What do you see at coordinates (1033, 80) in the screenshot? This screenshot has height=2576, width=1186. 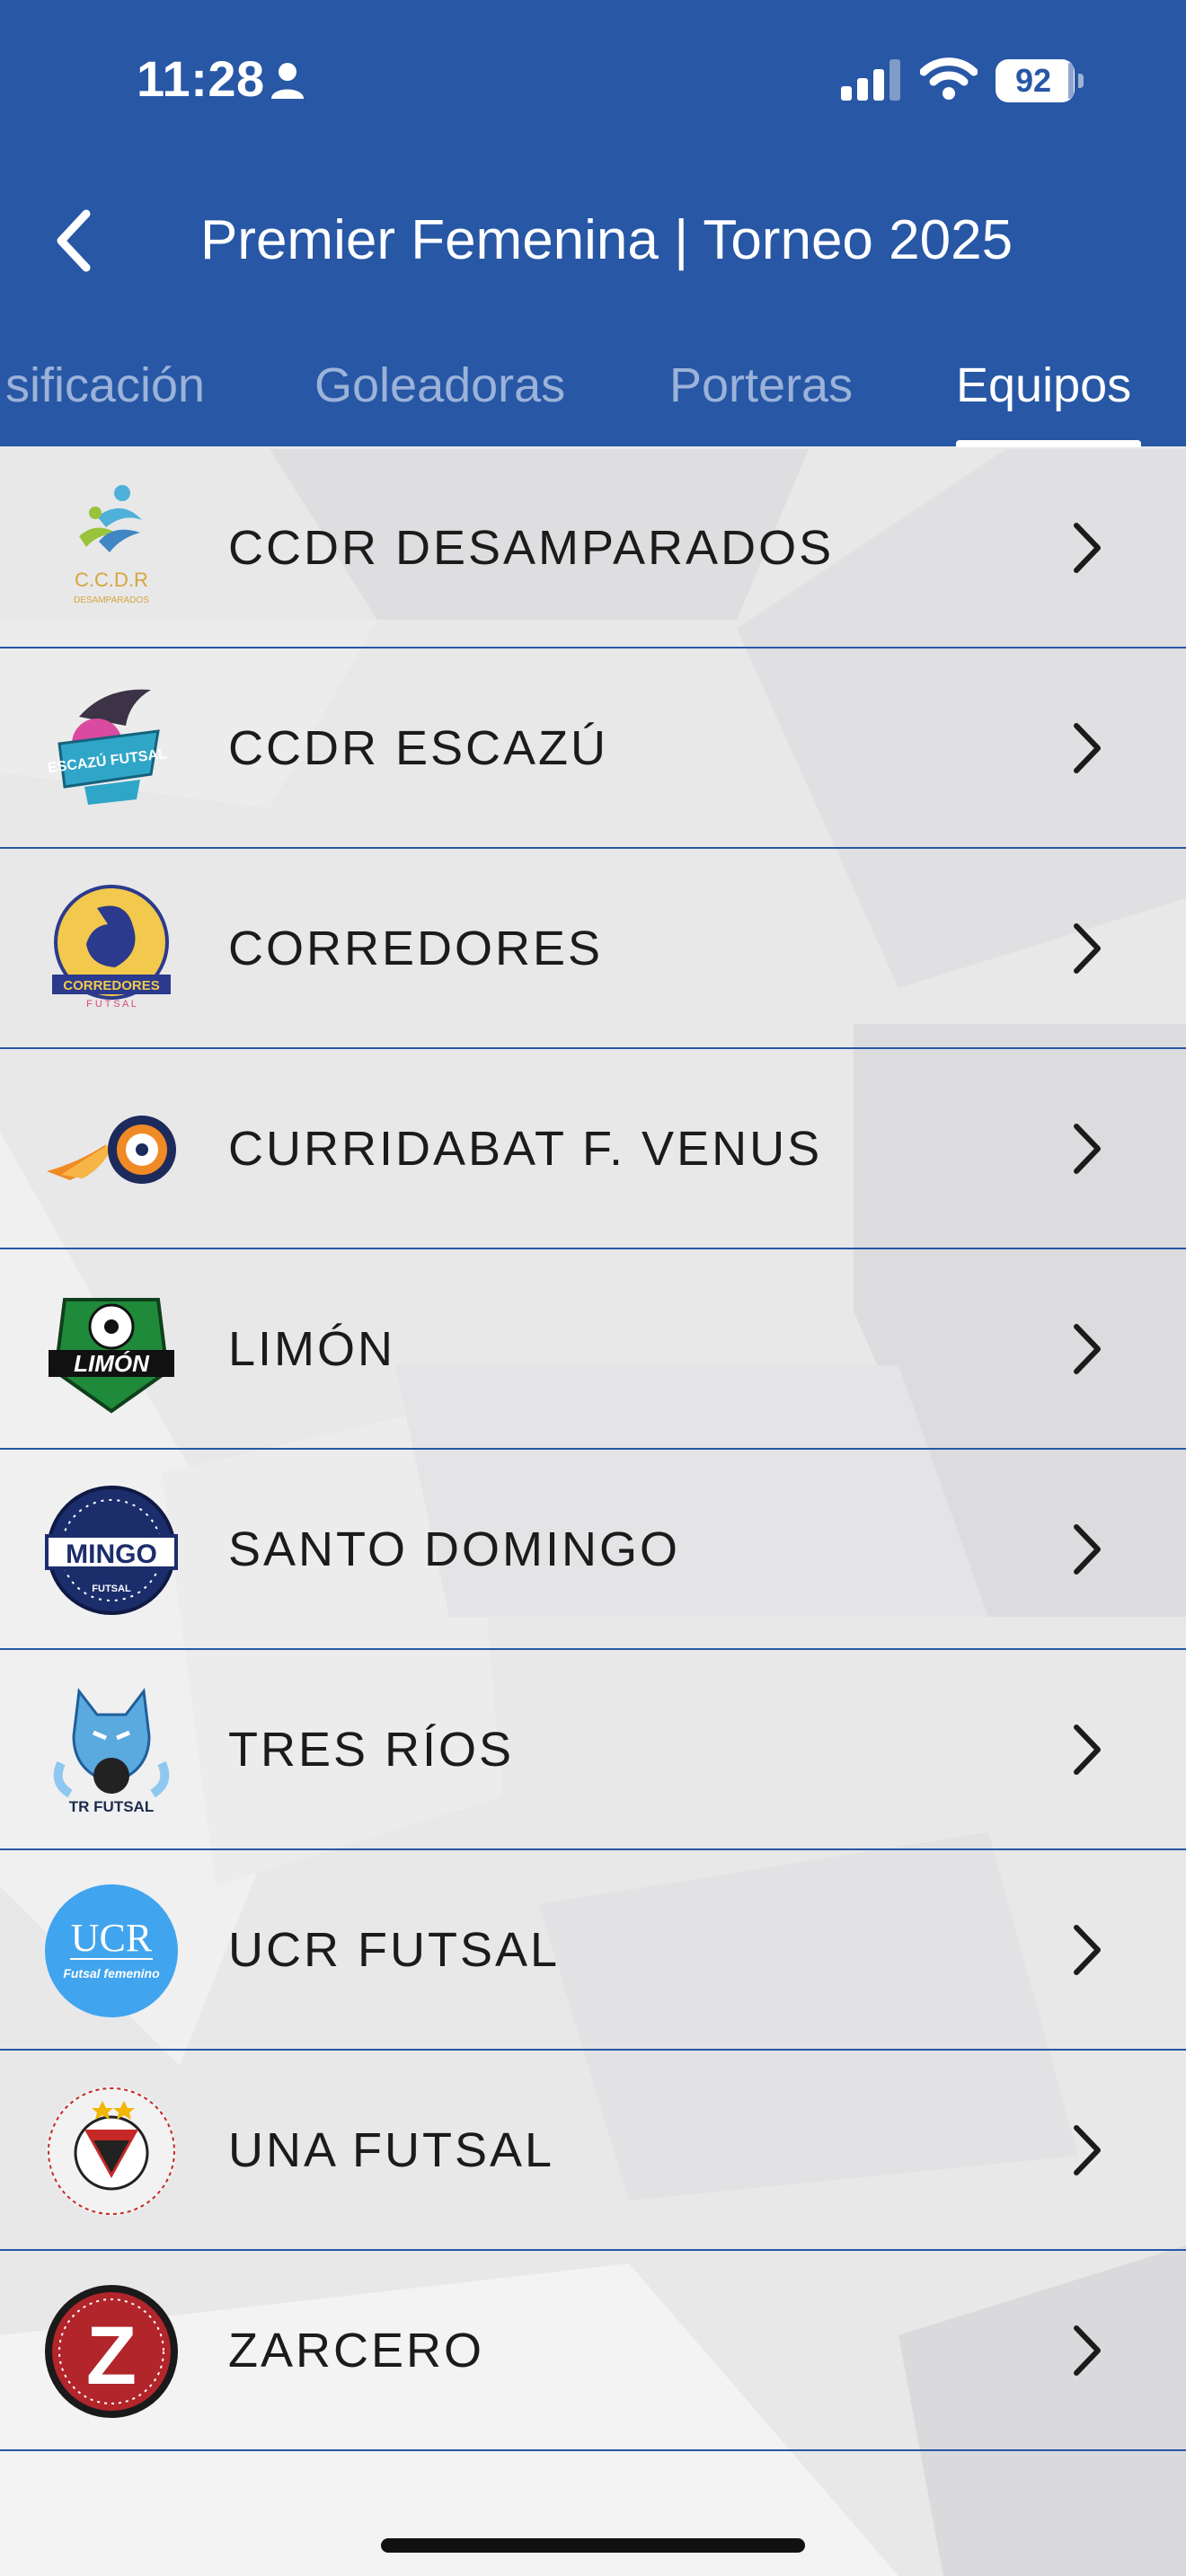 I see `battery-level: 92` at bounding box center [1033, 80].